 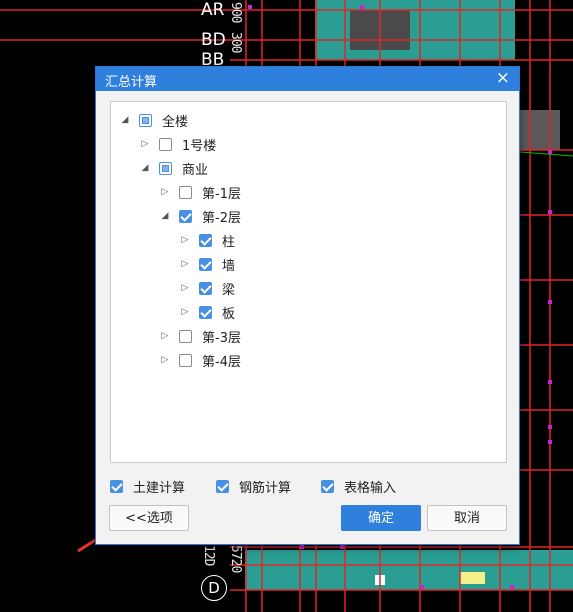 What do you see at coordinates (149, 518) in the screenshot?
I see `options-toggle-button: <<选项` at bounding box center [149, 518].